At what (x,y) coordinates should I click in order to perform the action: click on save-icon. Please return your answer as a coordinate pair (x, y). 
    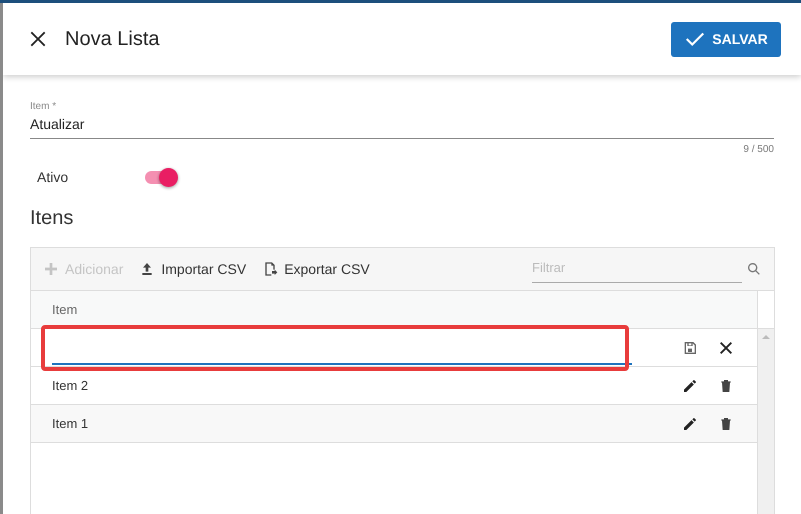
    Looking at the image, I should click on (690, 348).